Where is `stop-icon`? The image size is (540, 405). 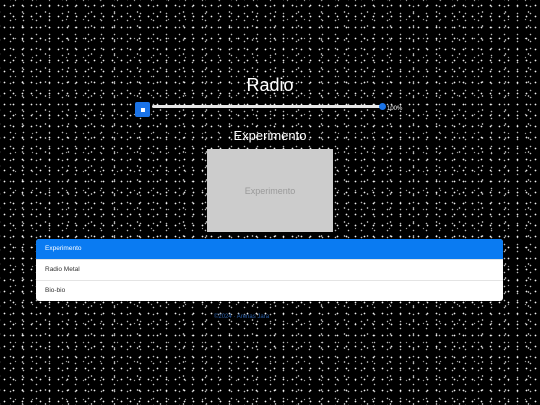 stop-icon is located at coordinates (142, 109).